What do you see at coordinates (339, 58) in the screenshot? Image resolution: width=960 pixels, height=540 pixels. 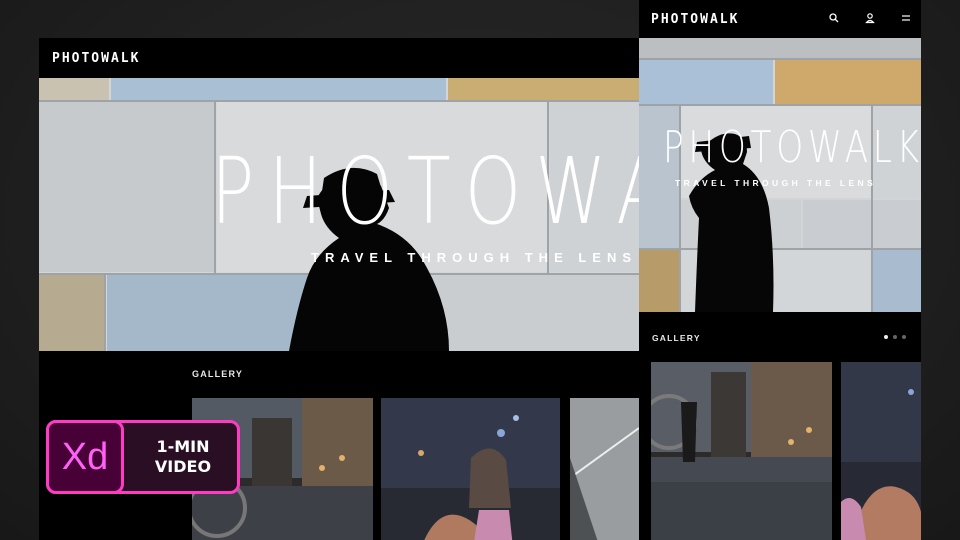 I see `desktop-header: PHOTOWALK` at bounding box center [339, 58].